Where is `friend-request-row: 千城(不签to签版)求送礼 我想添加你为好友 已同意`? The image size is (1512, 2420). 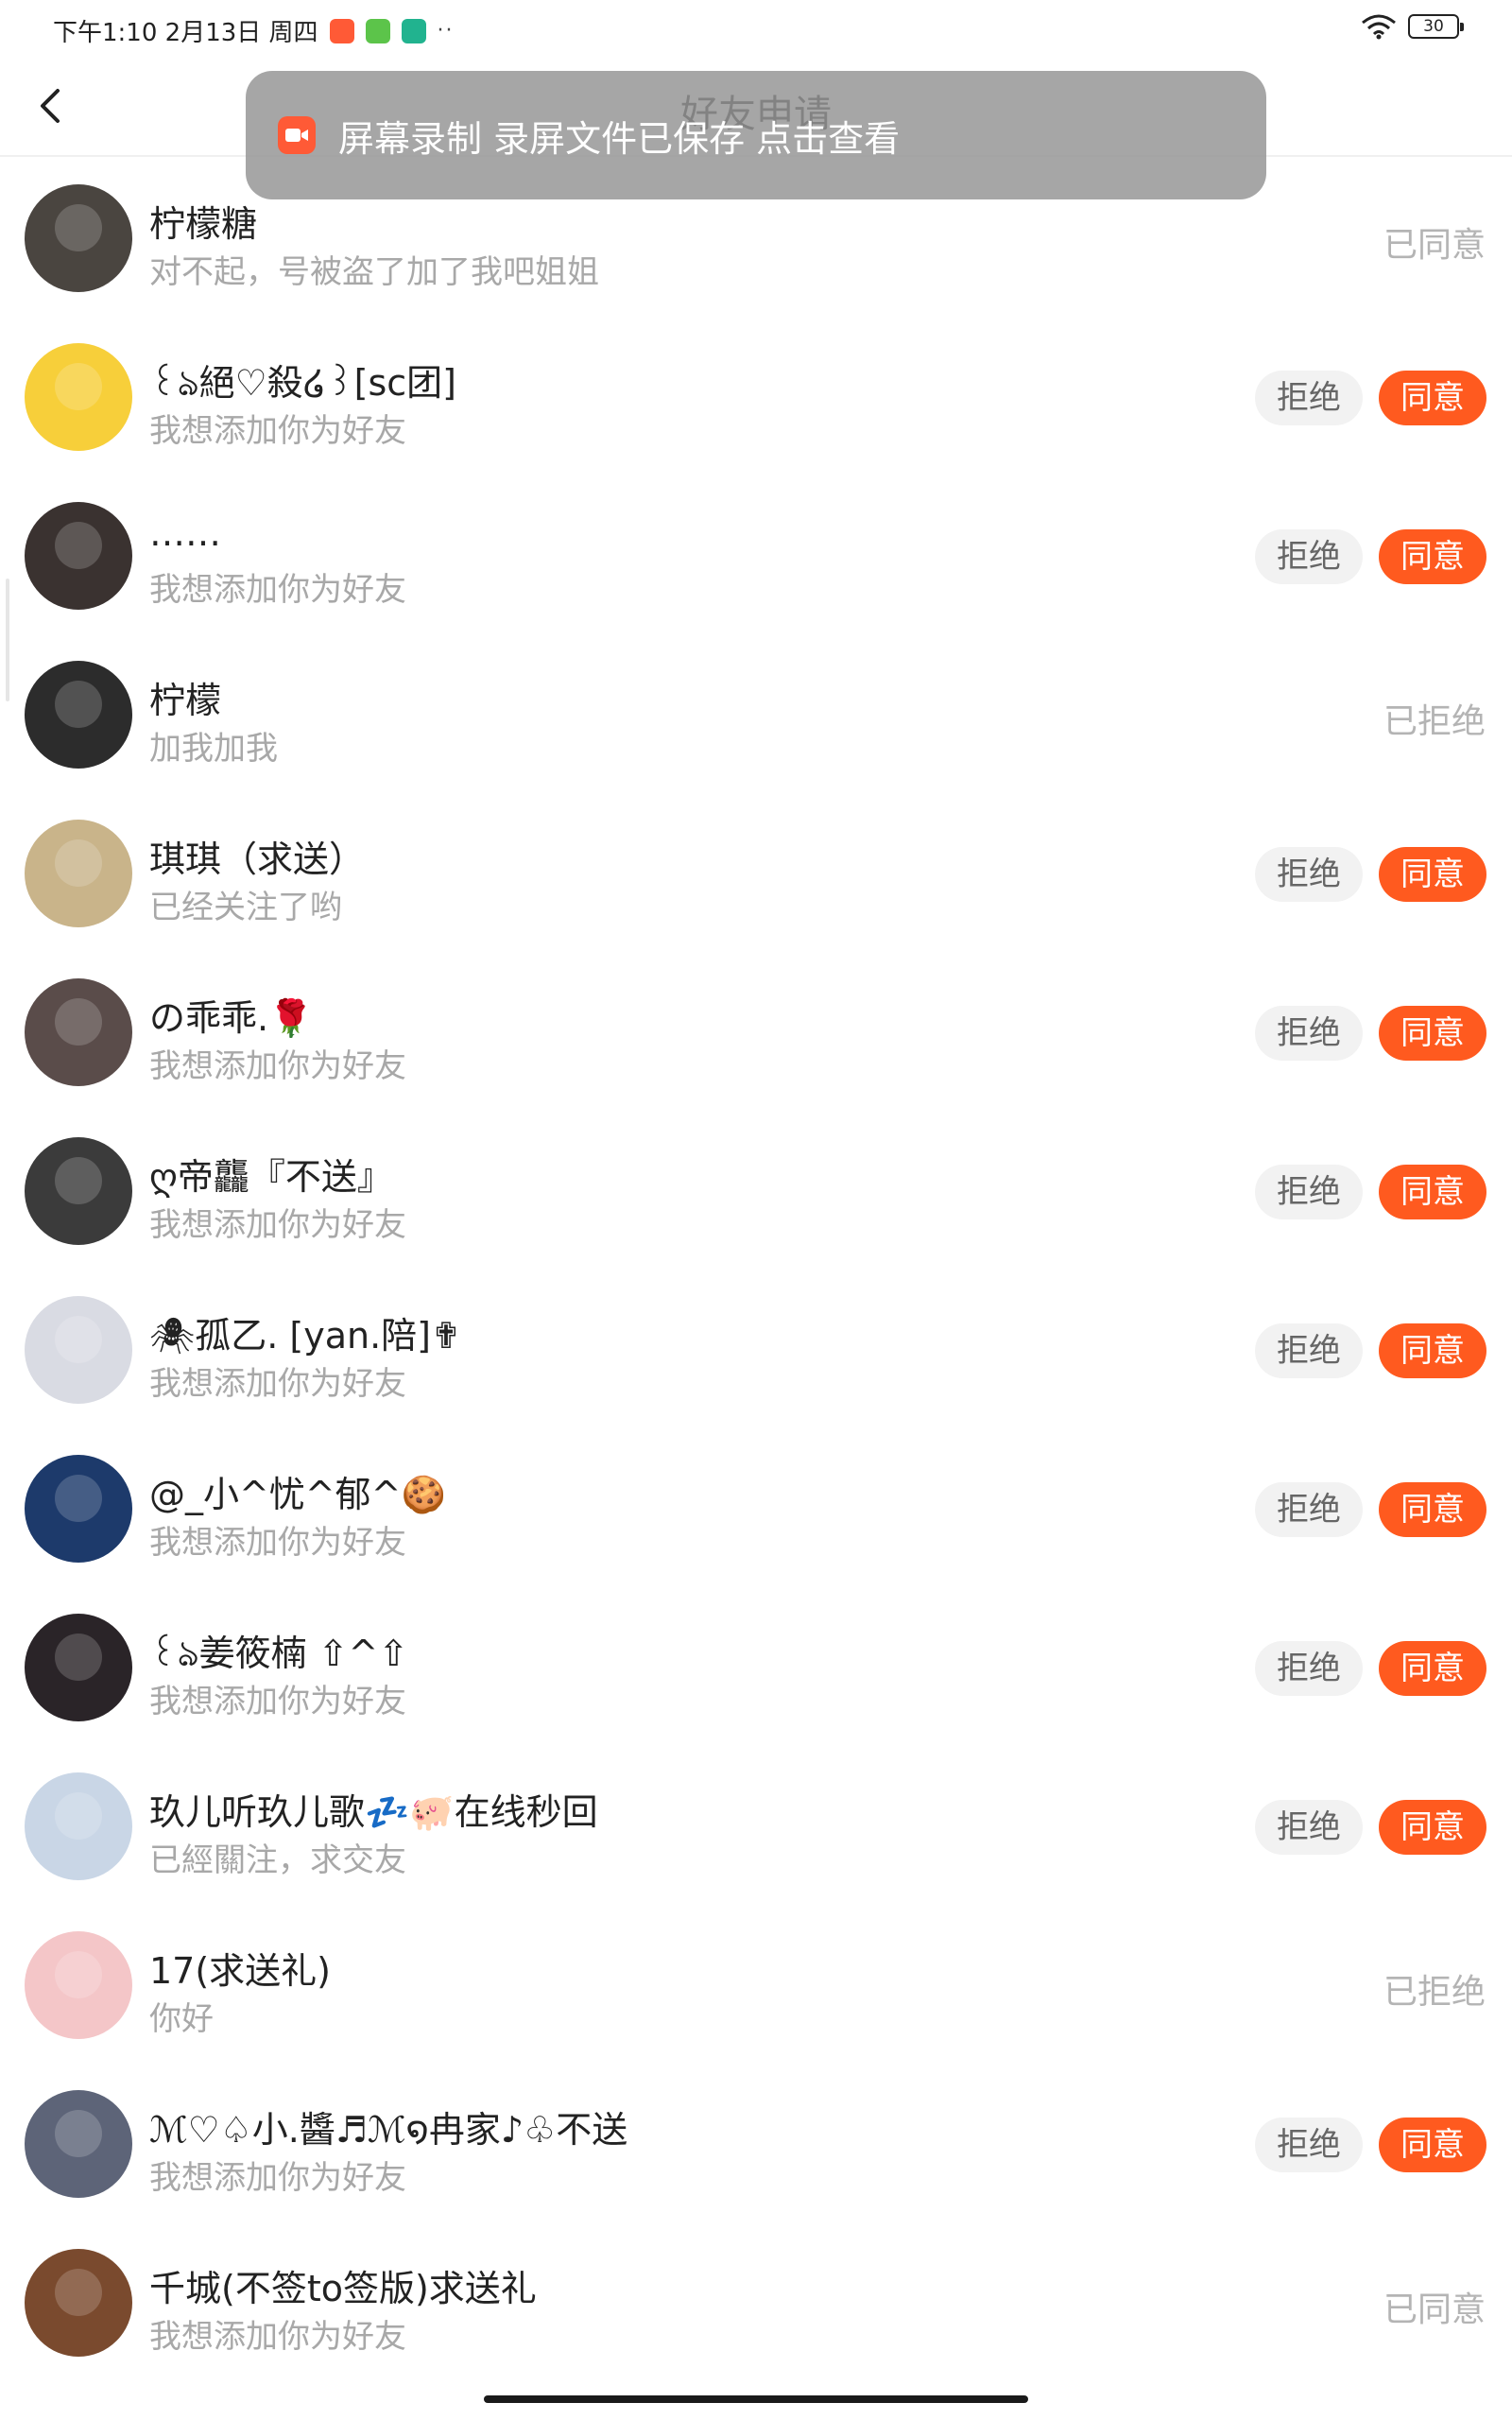 friend-request-row: 千城(不签to签版)求送礼 我想添加你为好友 已同意 is located at coordinates (756, 2302).